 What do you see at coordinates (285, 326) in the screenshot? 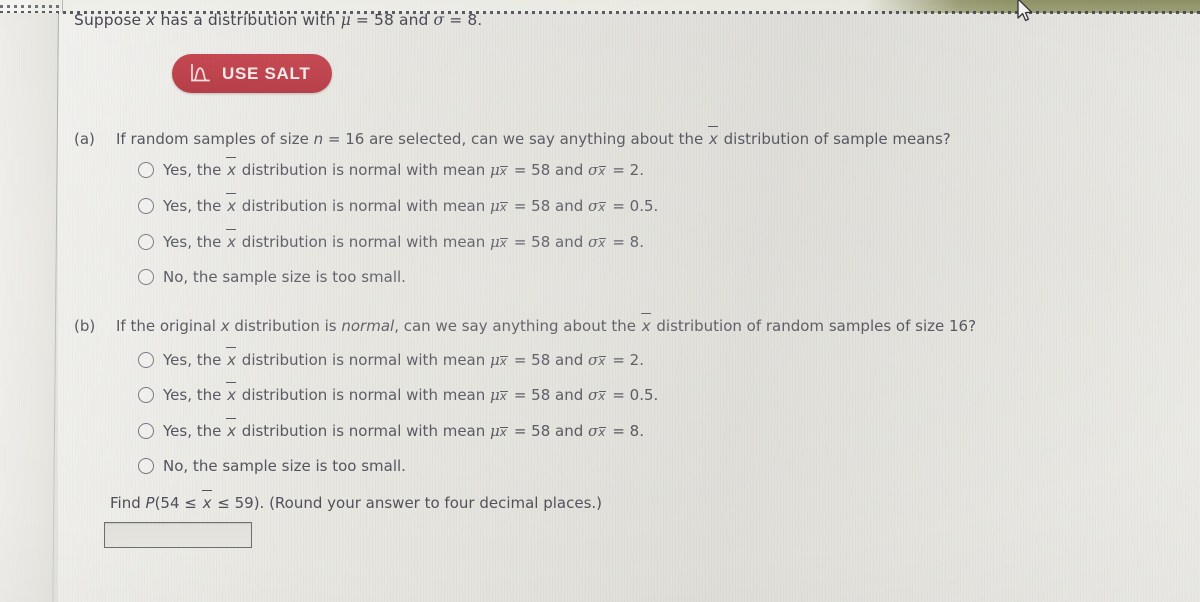
I see `part-b-q-t2: distribution is` at bounding box center [285, 326].